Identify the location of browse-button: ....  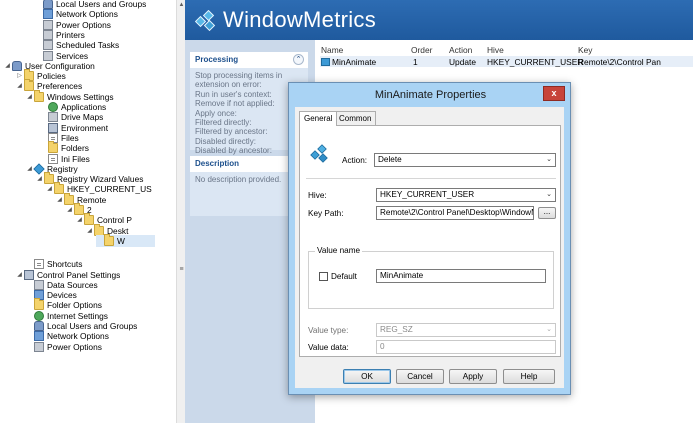
(547, 213).